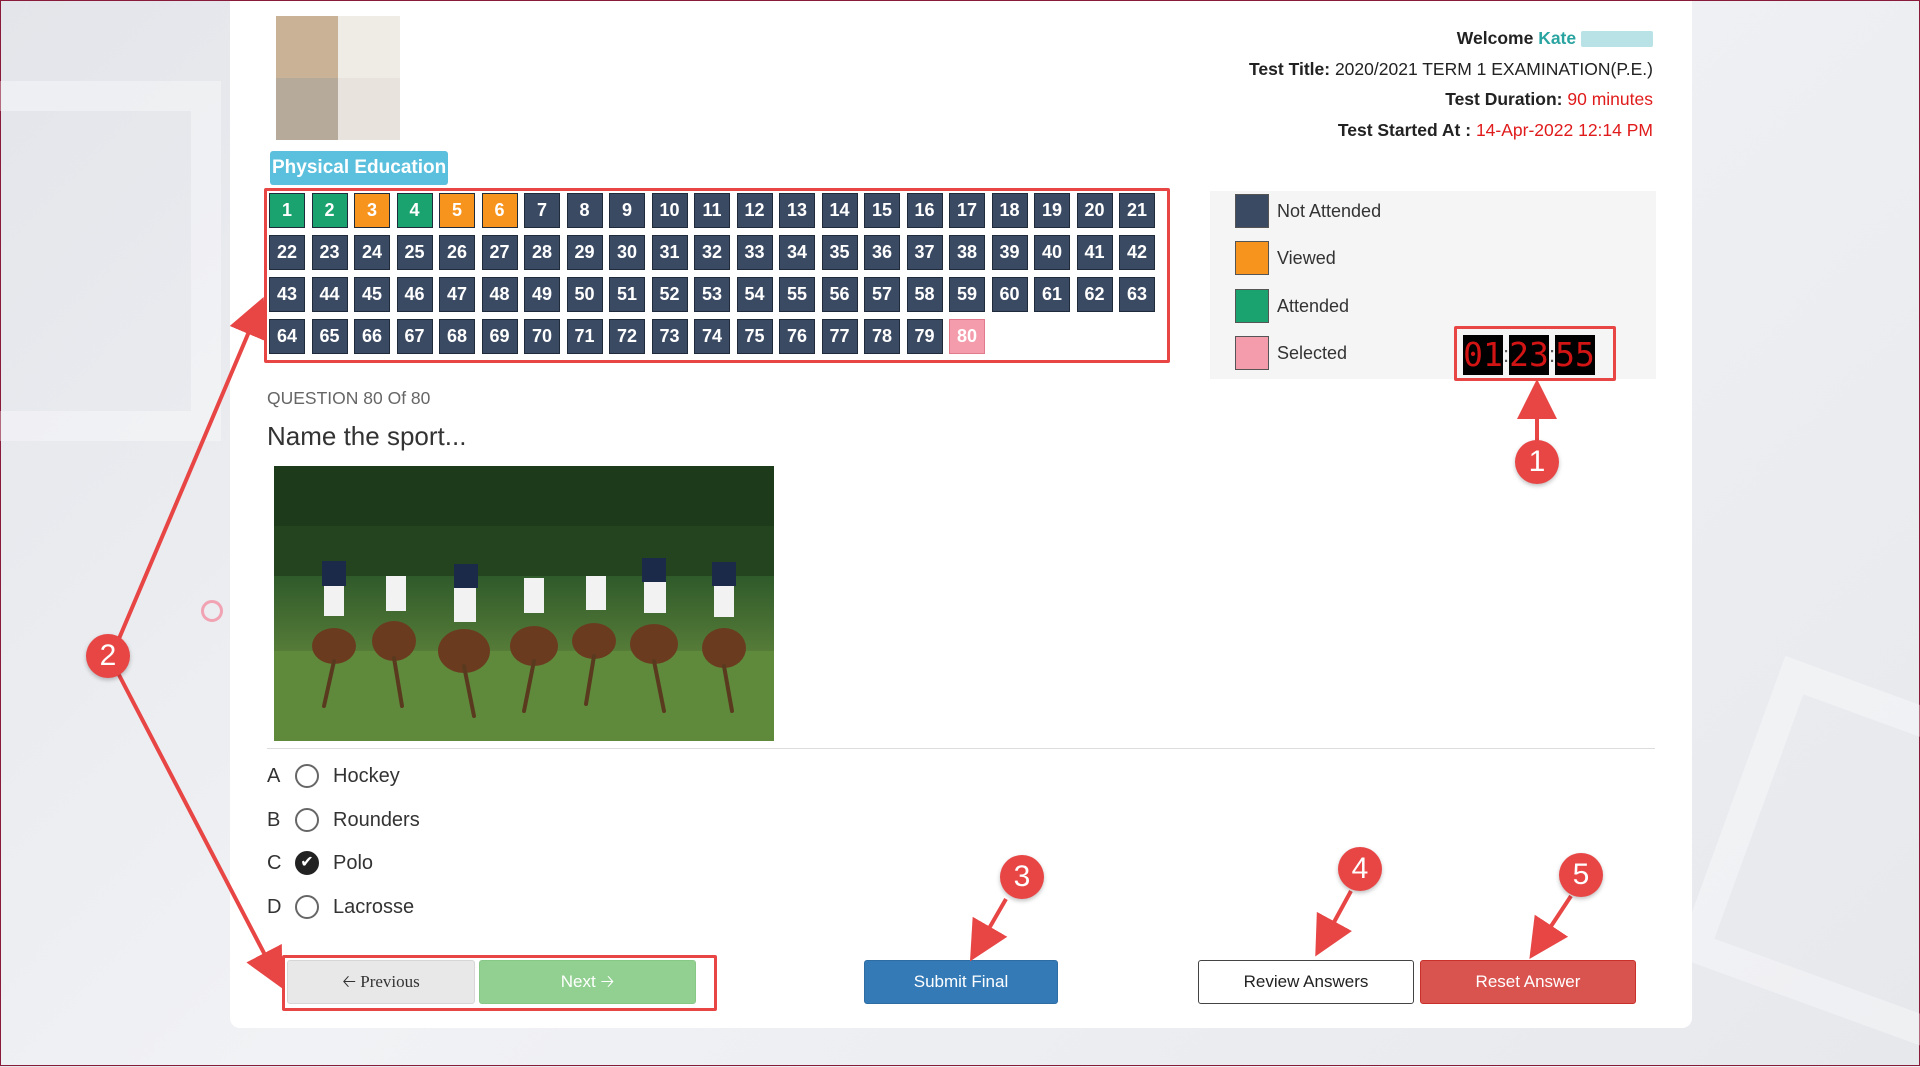  I want to click on annotation-marker-4: 4, so click(1360, 869).